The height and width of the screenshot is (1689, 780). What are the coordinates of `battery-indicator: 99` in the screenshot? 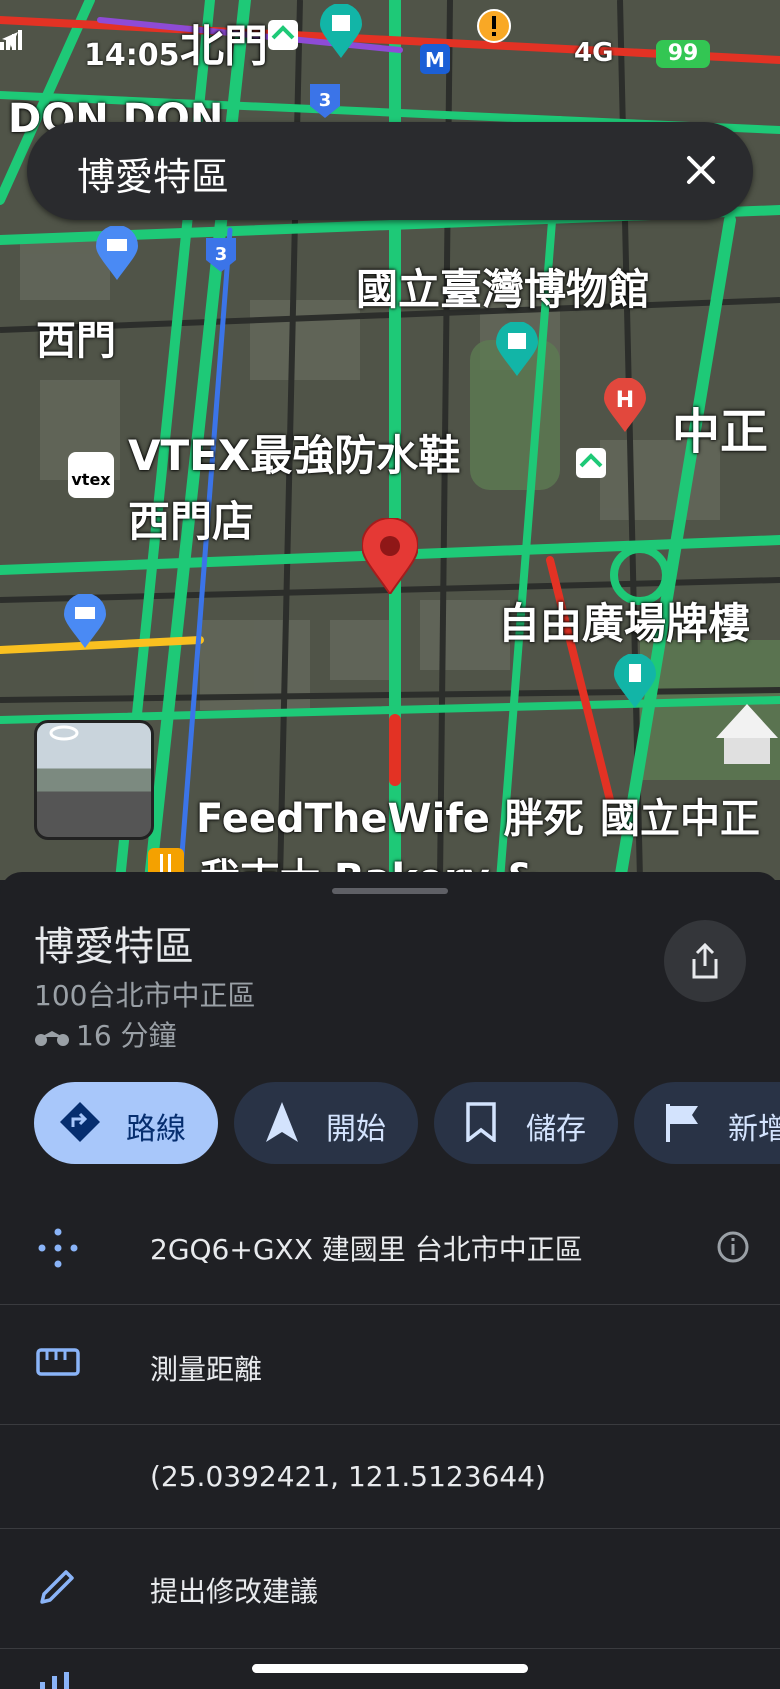 It's located at (683, 54).